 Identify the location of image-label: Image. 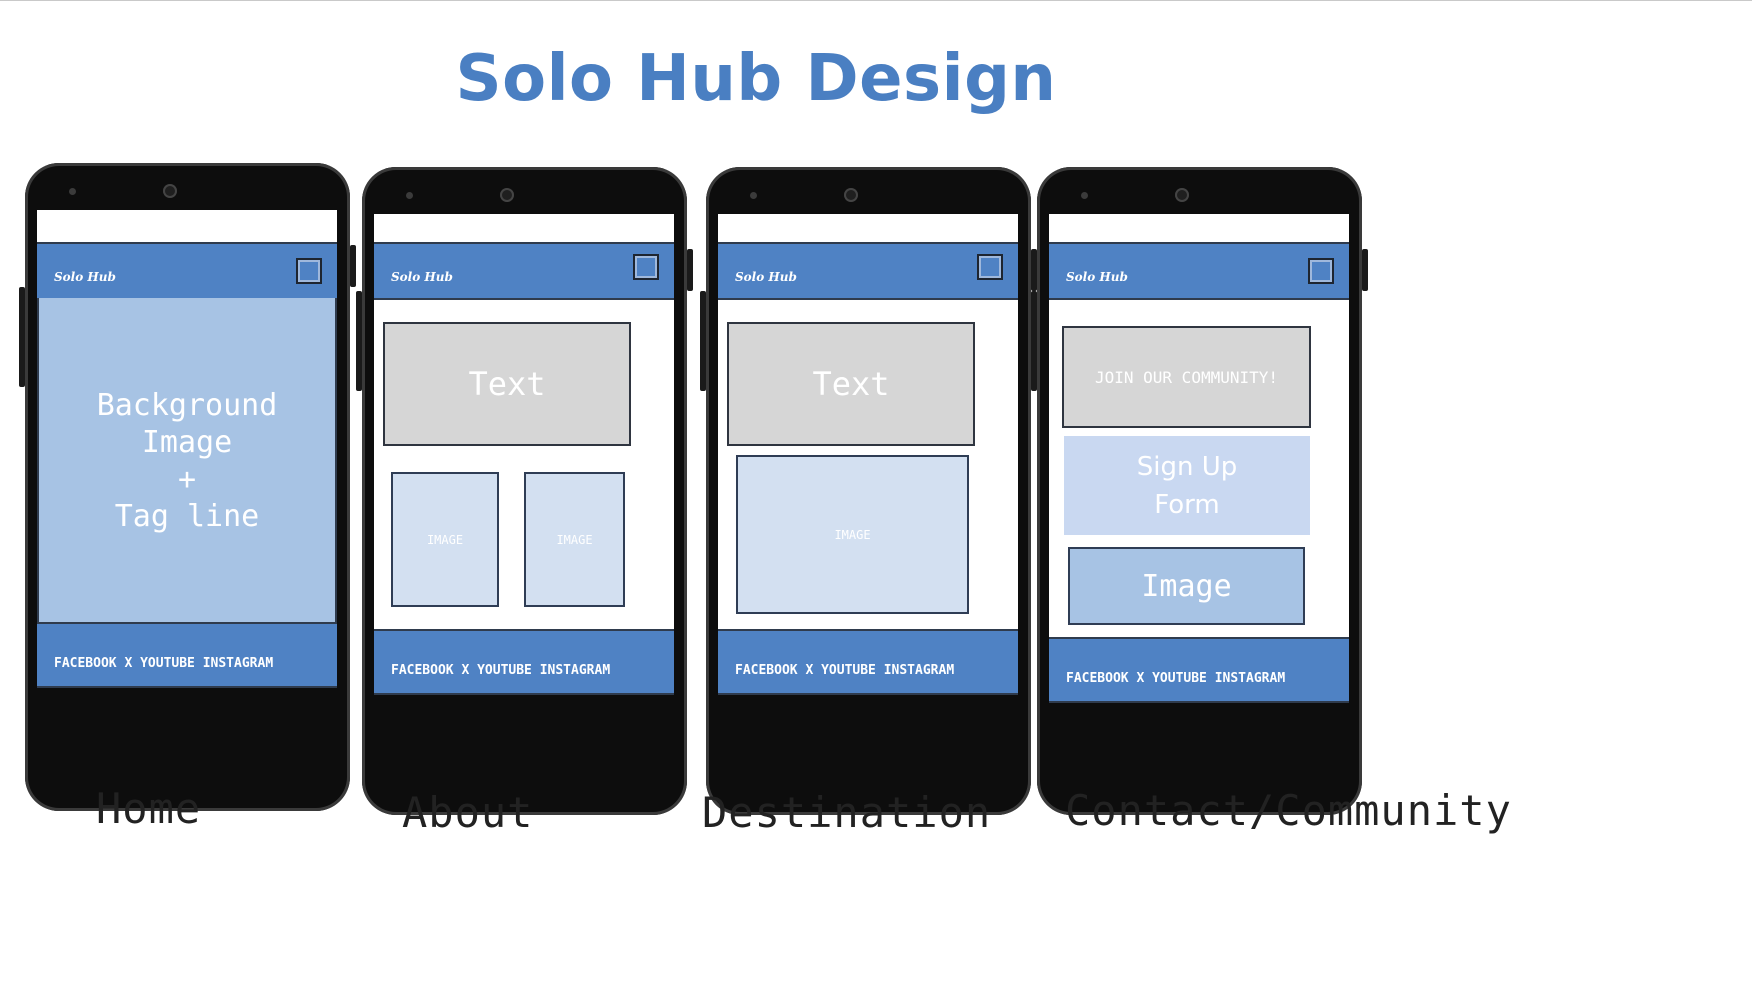
(1186, 586).